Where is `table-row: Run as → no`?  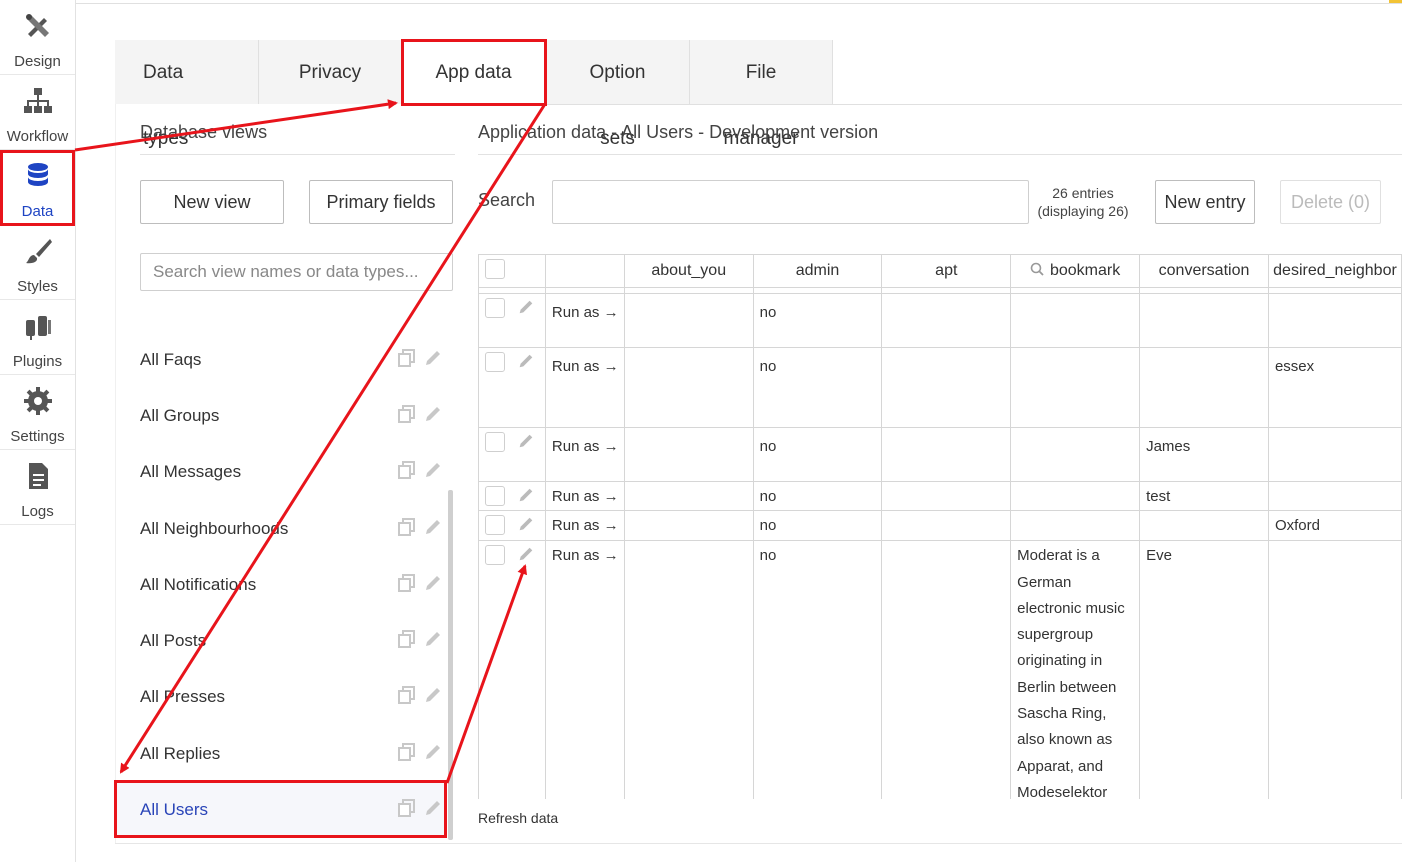 table-row: Run as → no is located at coordinates (940, 320).